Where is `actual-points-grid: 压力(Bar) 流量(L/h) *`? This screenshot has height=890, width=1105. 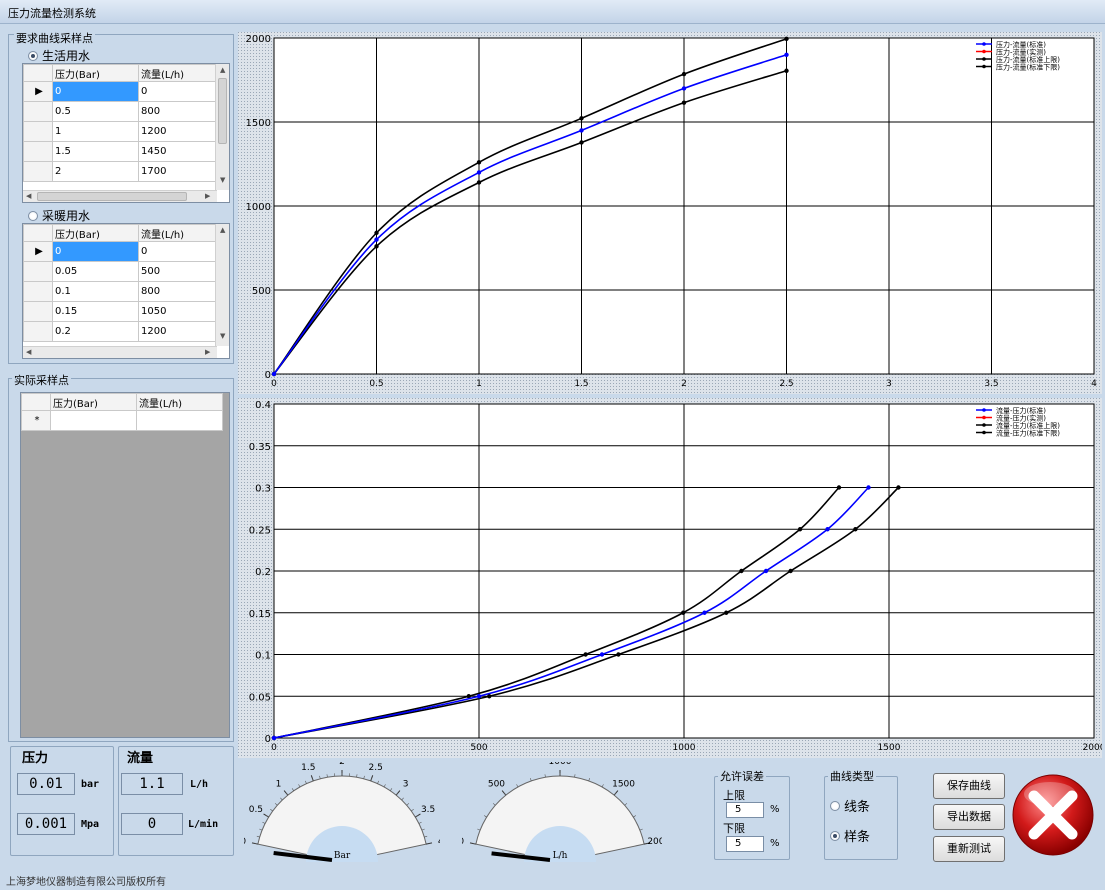 actual-points-grid: 压力(Bar) 流量(L/h) * is located at coordinates (125, 565).